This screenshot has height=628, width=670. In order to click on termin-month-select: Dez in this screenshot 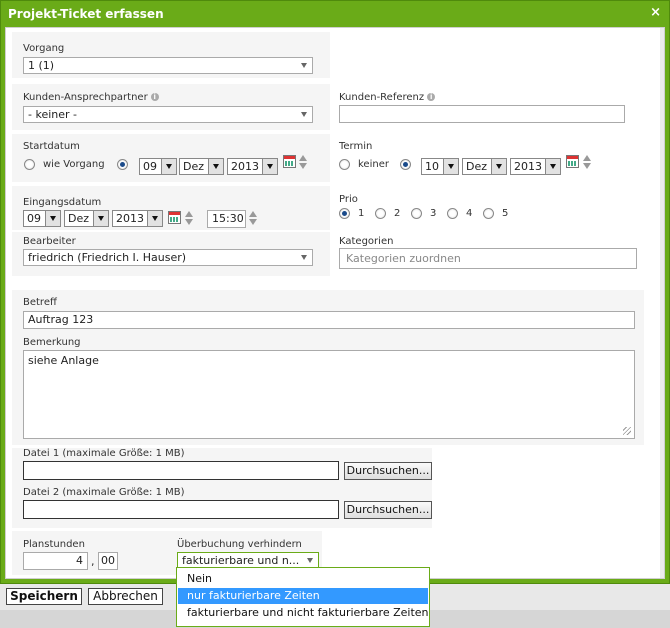, I will do `click(484, 166)`.